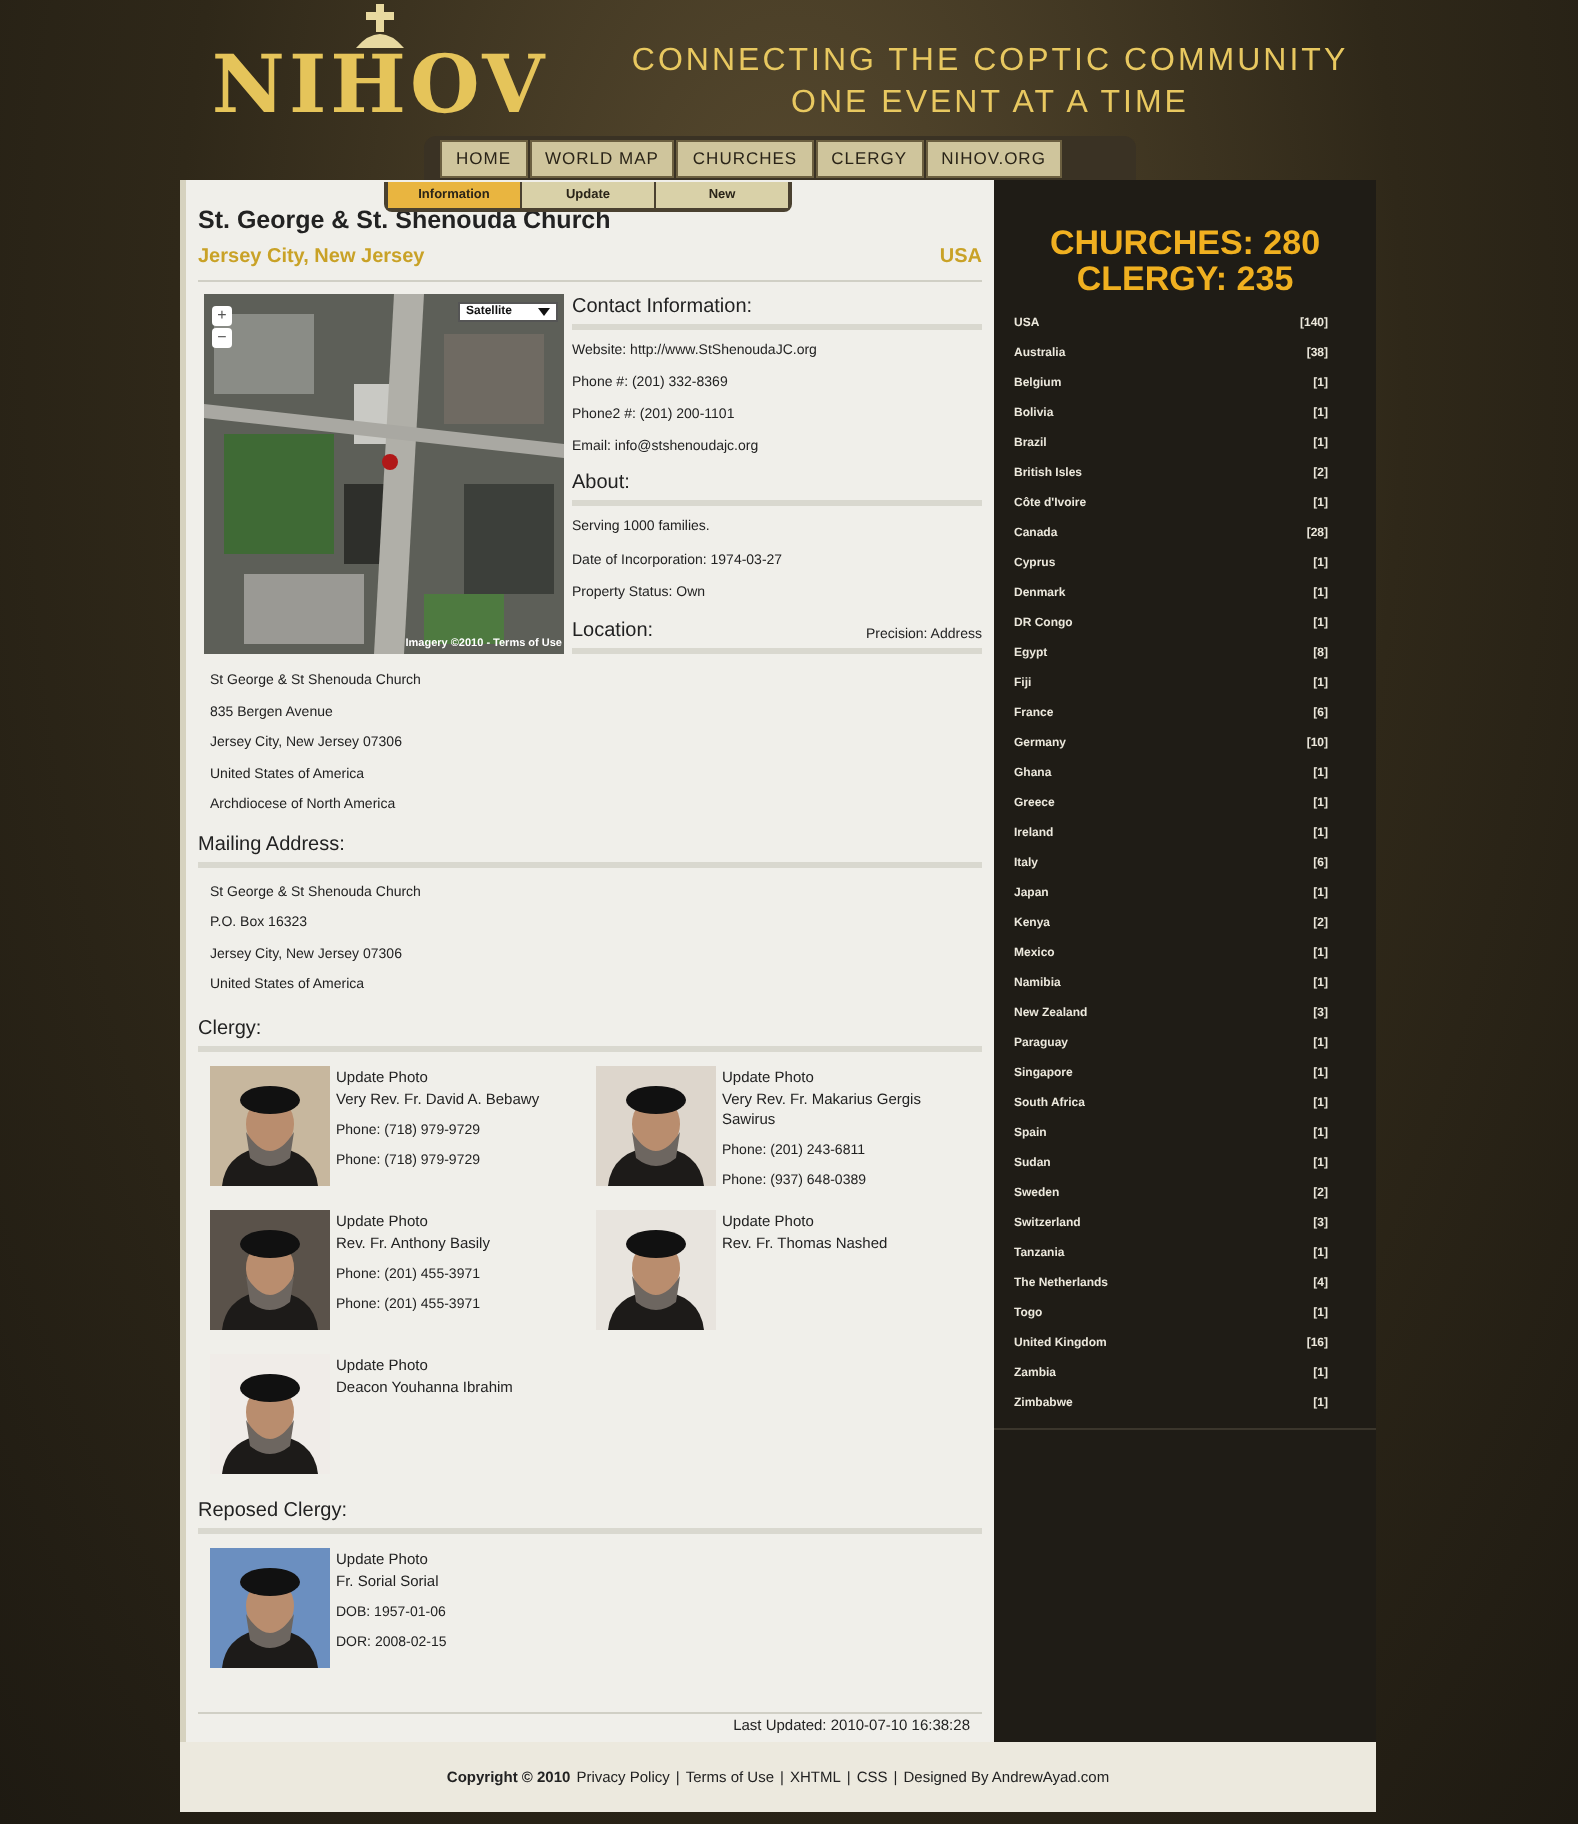  What do you see at coordinates (230, 1029) in the screenshot?
I see `section-heading: Clergy:` at bounding box center [230, 1029].